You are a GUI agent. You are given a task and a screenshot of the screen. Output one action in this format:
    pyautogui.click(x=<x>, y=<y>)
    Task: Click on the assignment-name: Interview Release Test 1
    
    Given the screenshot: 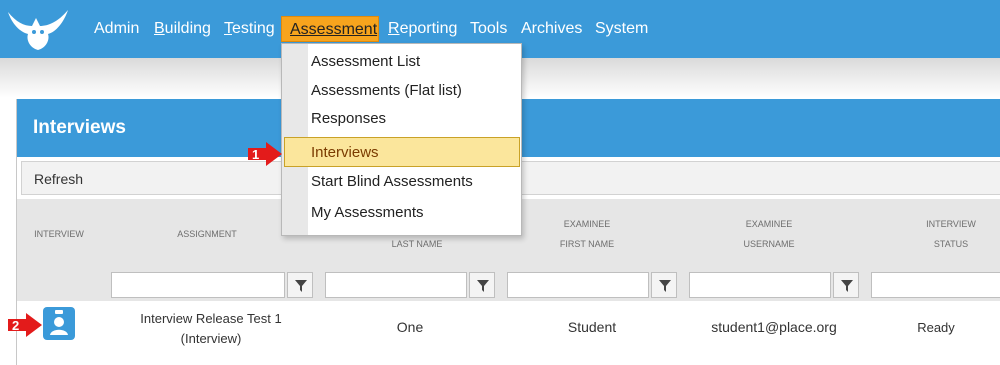 What is the action you would take?
    pyautogui.click(x=211, y=318)
    